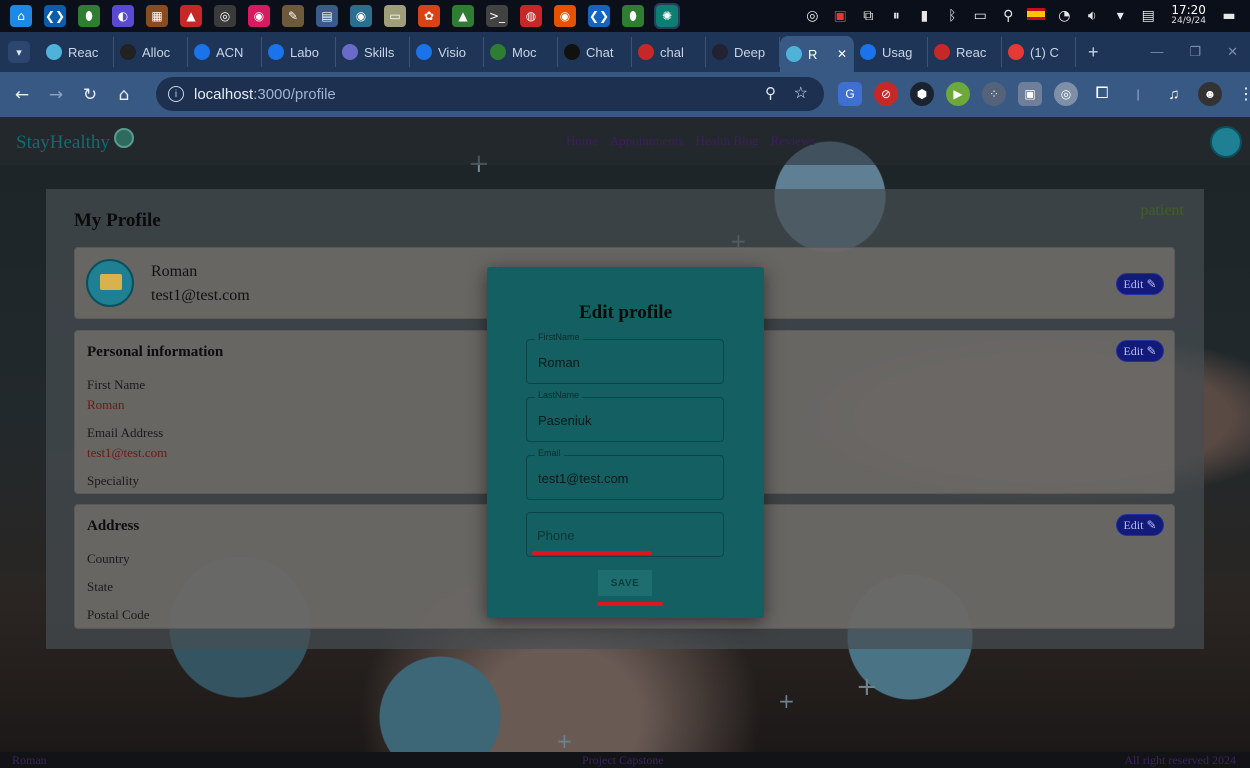 Image resolution: width=1250 pixels, height=768 pixels. I want to click on firefox-icon: ◉, so click(565, 16).